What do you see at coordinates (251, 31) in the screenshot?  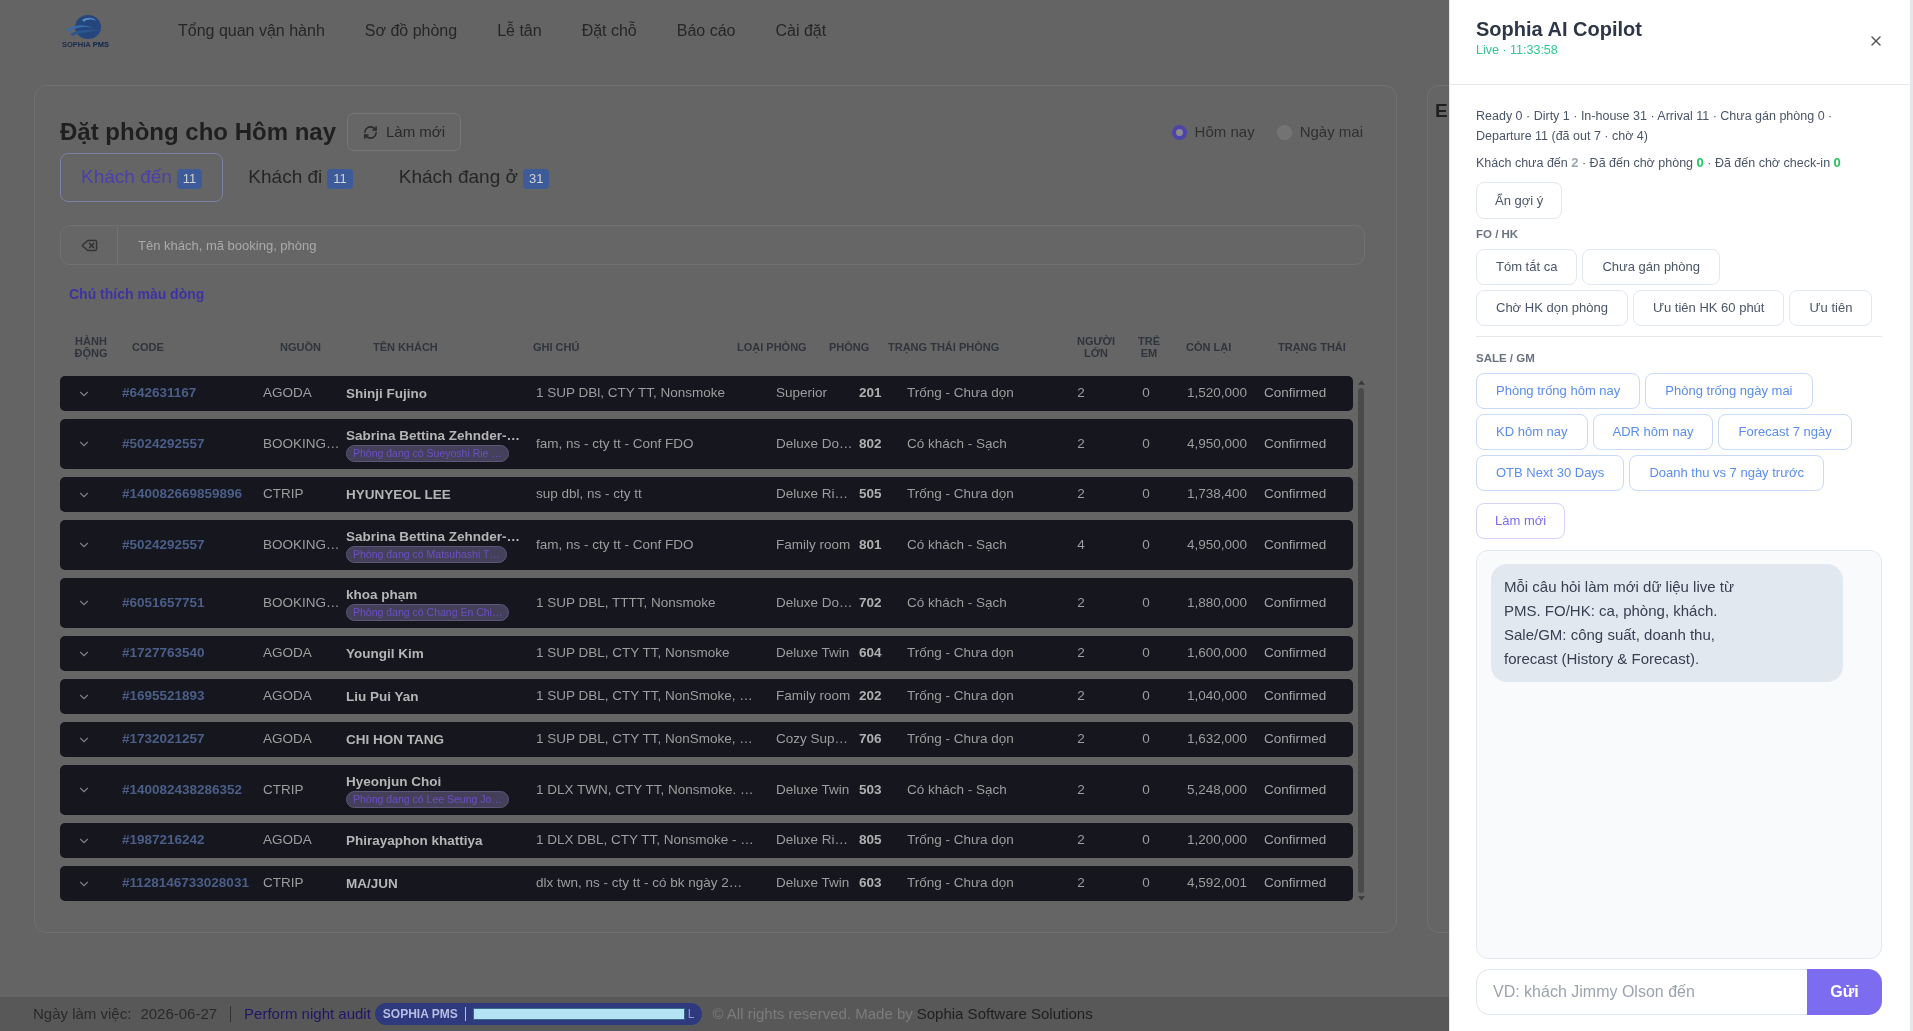 I see `nav-link: Tổng quan vận hành` at bounding box center [251, 31].